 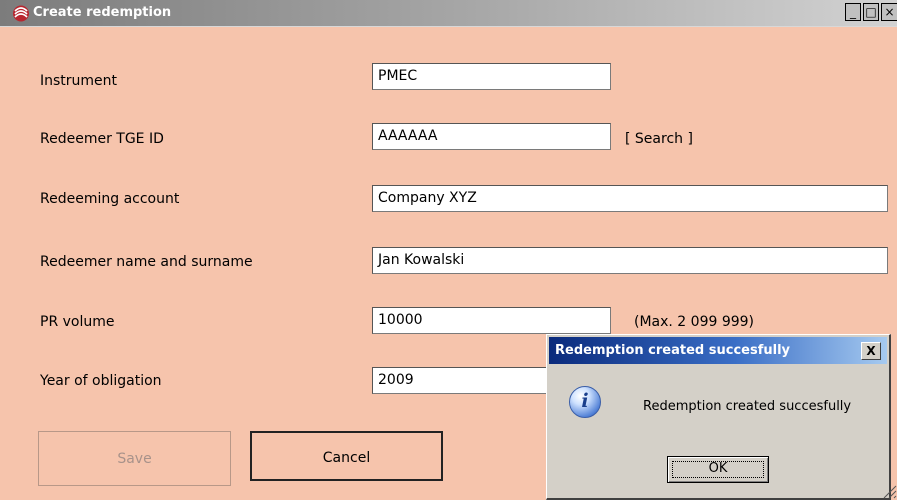 I want to click on dialog-titlebar: Redemption created succesfully X, so click(x=718, y=350).